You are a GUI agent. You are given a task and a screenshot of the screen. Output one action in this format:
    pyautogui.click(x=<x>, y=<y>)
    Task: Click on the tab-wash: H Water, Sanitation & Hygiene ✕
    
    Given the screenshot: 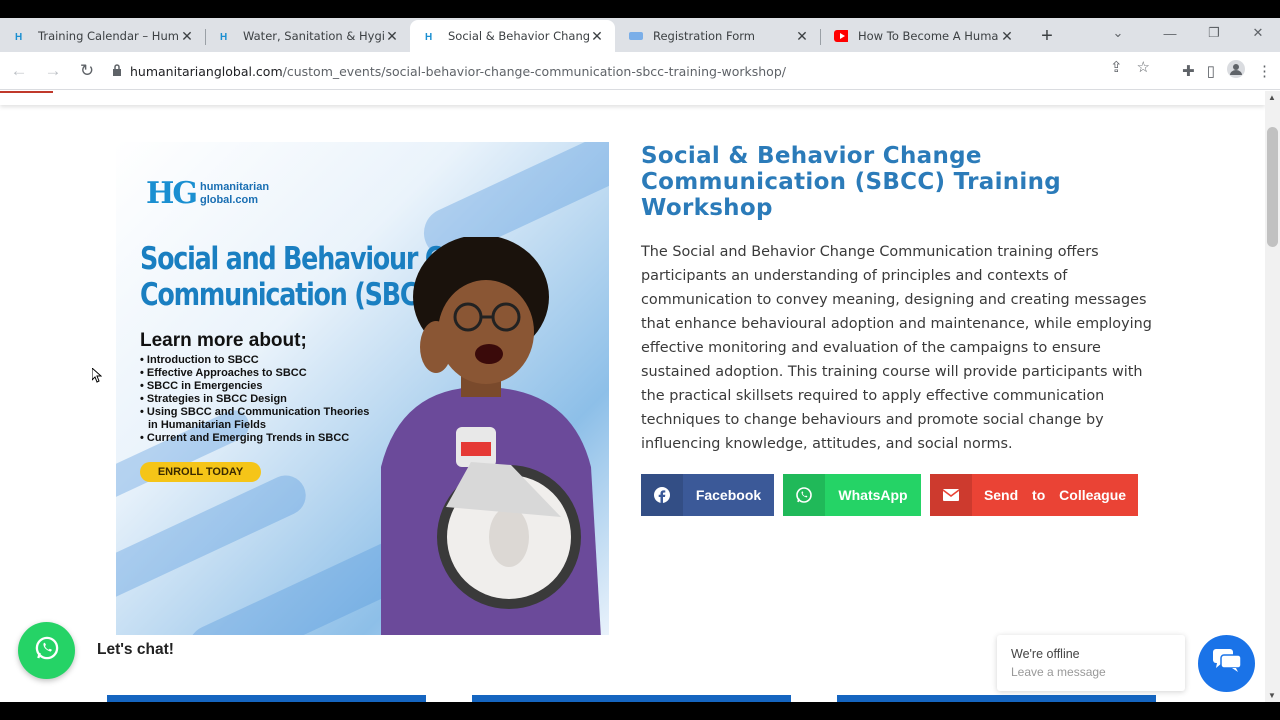 What is the action you would take?
    pyautogui.click(x=307, y=36)
    